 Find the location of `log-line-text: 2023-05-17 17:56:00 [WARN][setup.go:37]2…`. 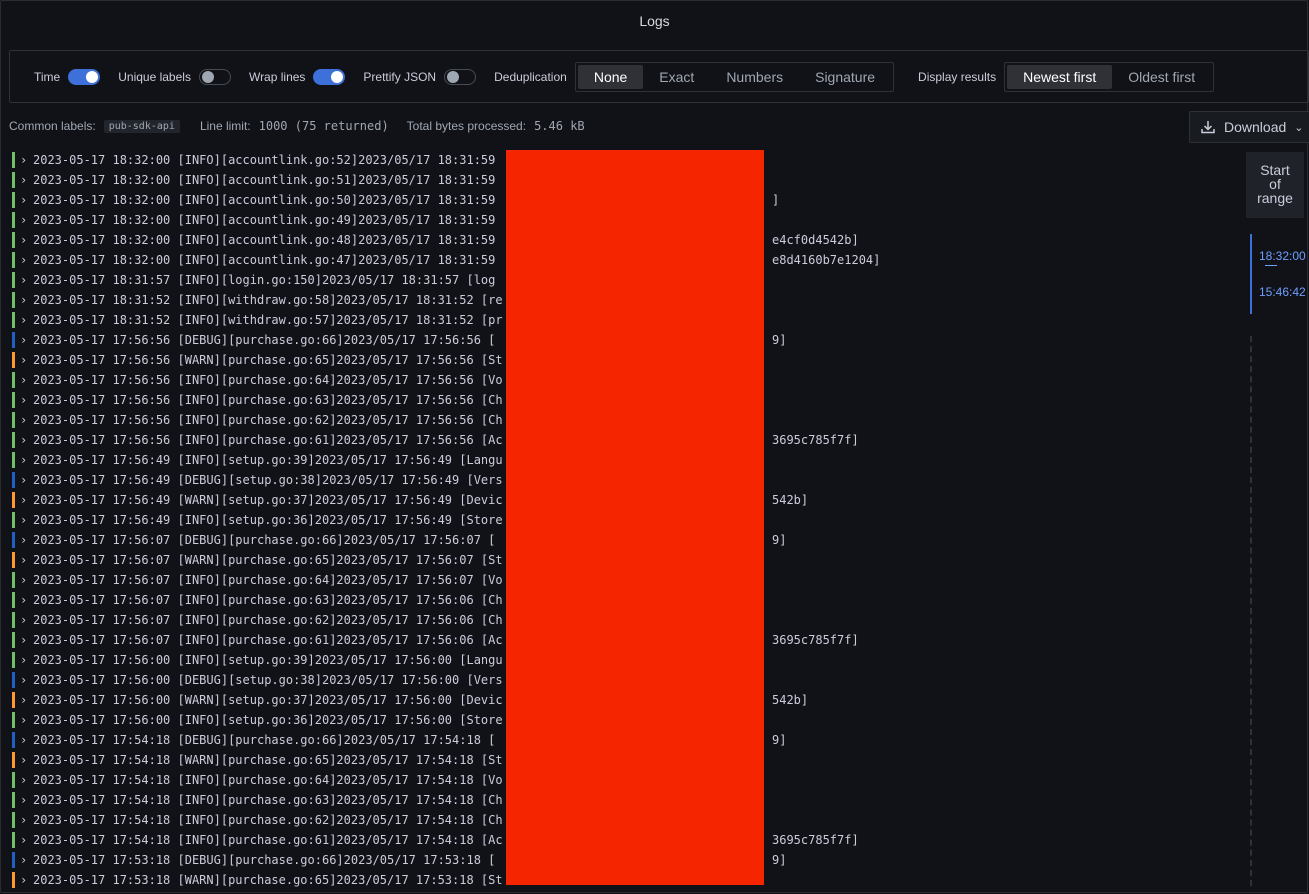

log-line-text: 2023-05-17 17:56:00 [WARN][setup.go:37]2… is located at coordinates (268, 700).